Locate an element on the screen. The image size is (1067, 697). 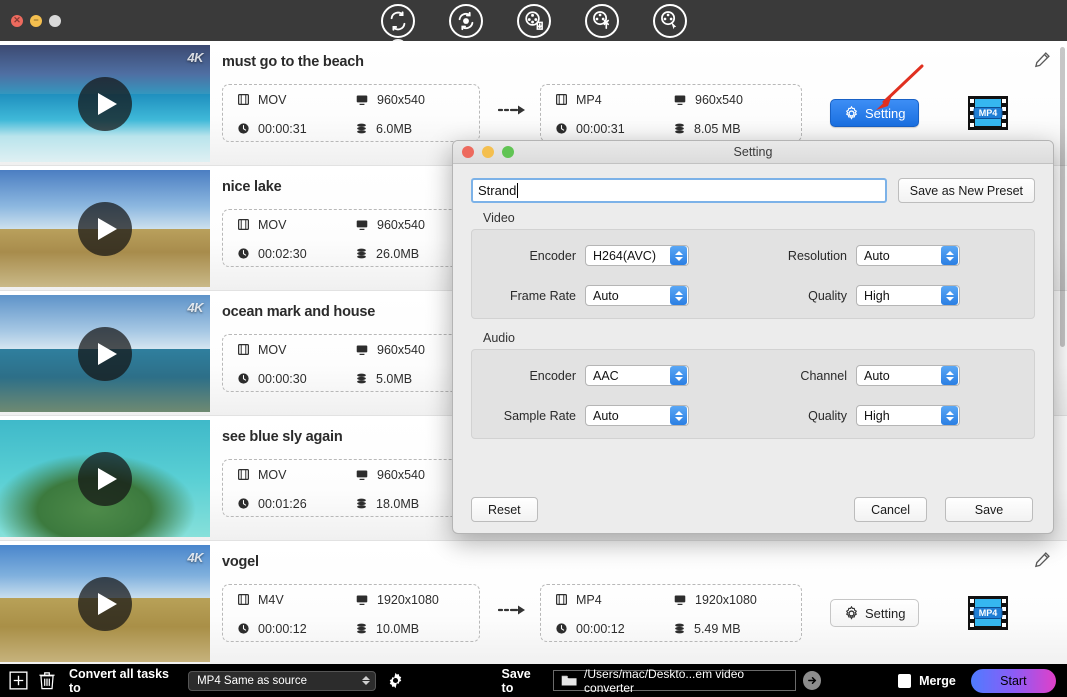
target-resolution: 960x540 is located at coordinates (733, 100).